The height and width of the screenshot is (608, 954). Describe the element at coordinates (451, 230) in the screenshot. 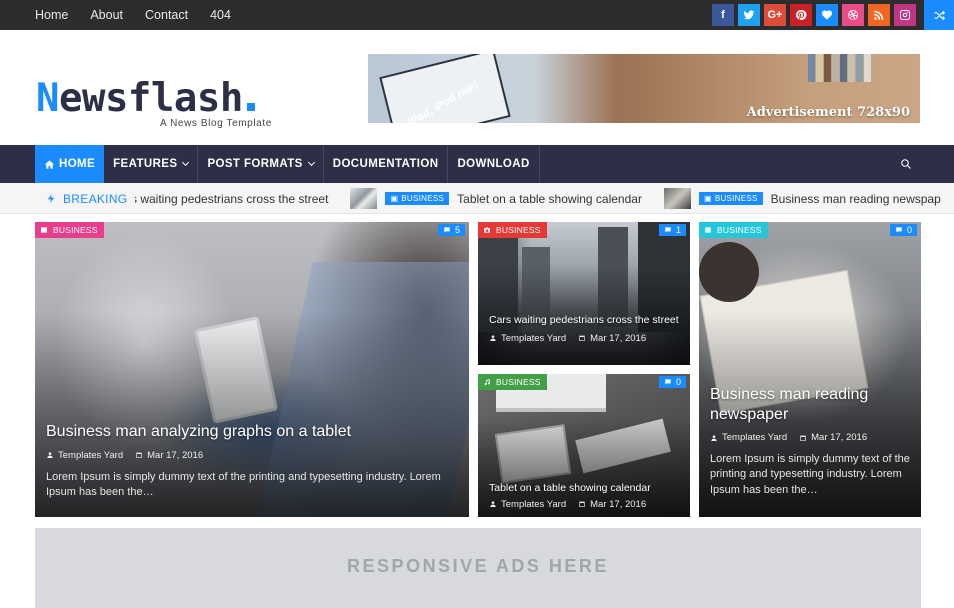

I see `comment-count: 5` at that location.